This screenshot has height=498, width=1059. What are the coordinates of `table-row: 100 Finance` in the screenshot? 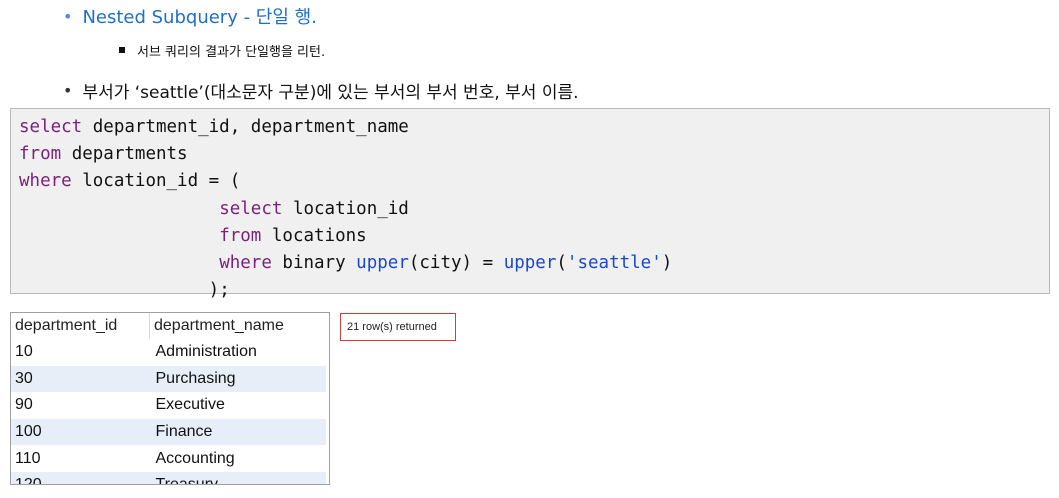 It's located at (168, 432).